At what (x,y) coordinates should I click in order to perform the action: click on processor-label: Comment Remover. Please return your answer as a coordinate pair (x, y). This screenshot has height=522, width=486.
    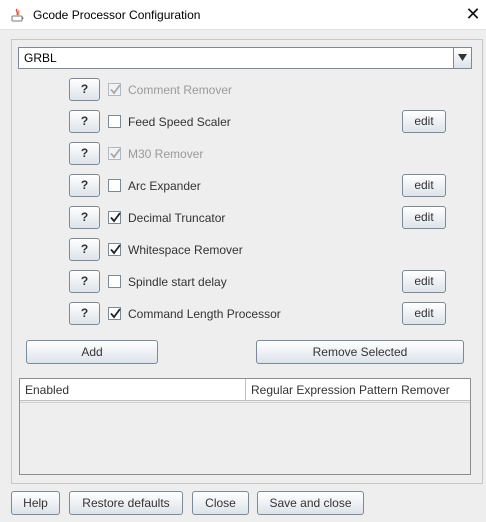
    Looking at the image, I should click on (180, 90).